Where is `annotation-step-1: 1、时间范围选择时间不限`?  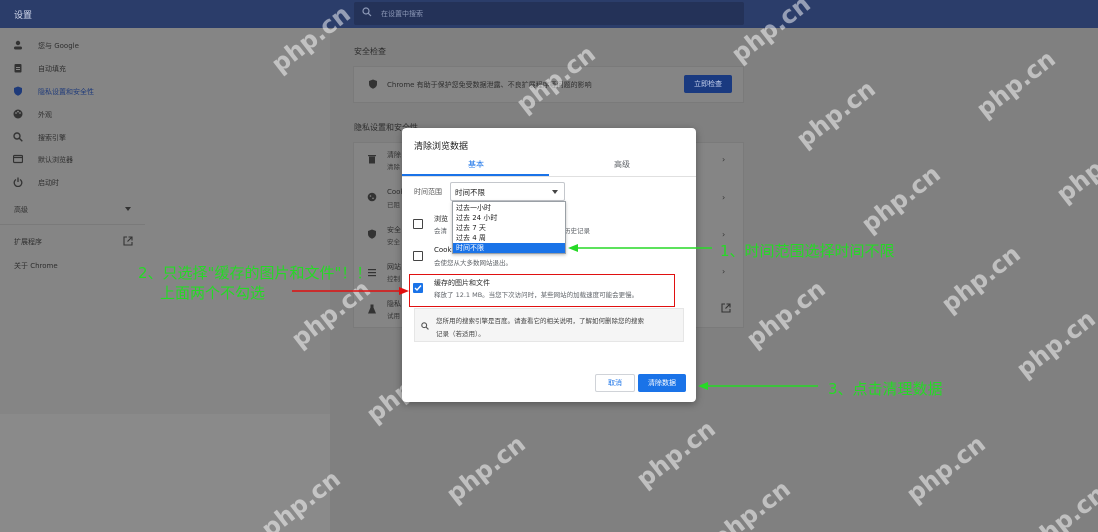 annotation-step-1: 1、时间范围选择时间不限 is located at coordinates (807, 251).